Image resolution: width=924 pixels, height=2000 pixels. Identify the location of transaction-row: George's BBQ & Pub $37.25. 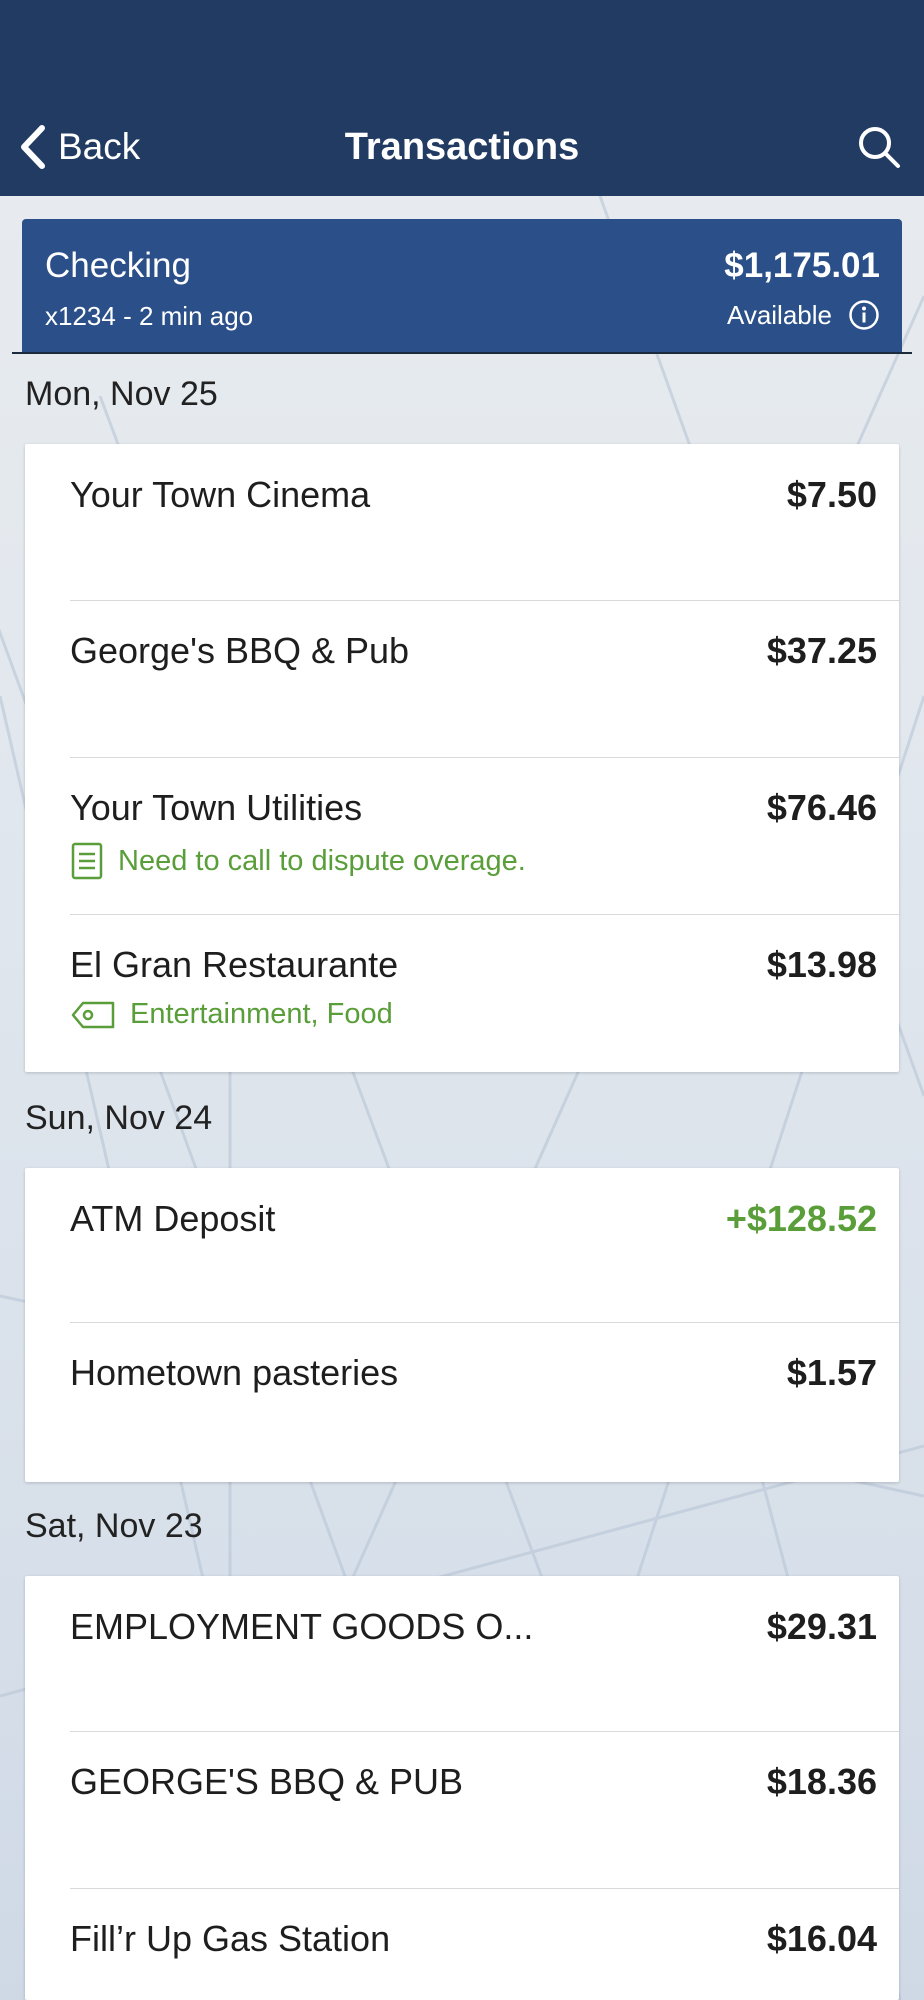
(462, 678).